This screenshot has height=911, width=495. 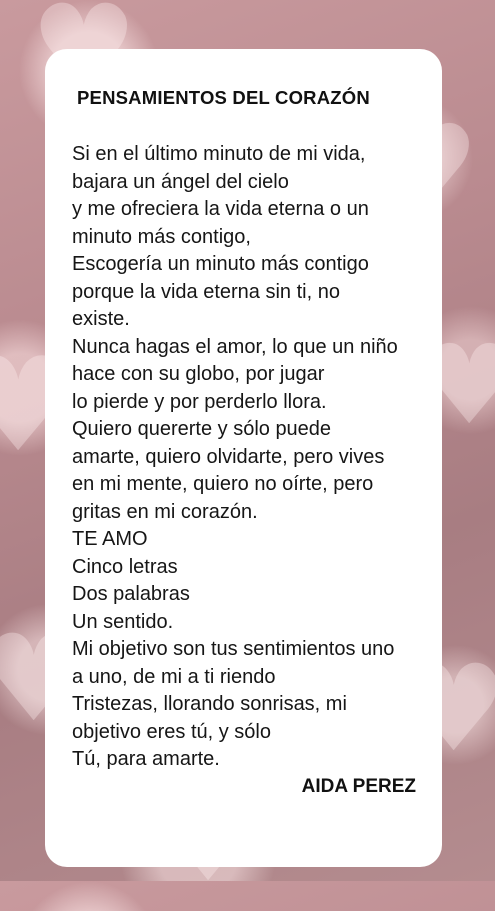 What do you see at coordinates (101, 319) in the screenshot?
I see `poem-line: existe.` at bounding box center [101, 319].